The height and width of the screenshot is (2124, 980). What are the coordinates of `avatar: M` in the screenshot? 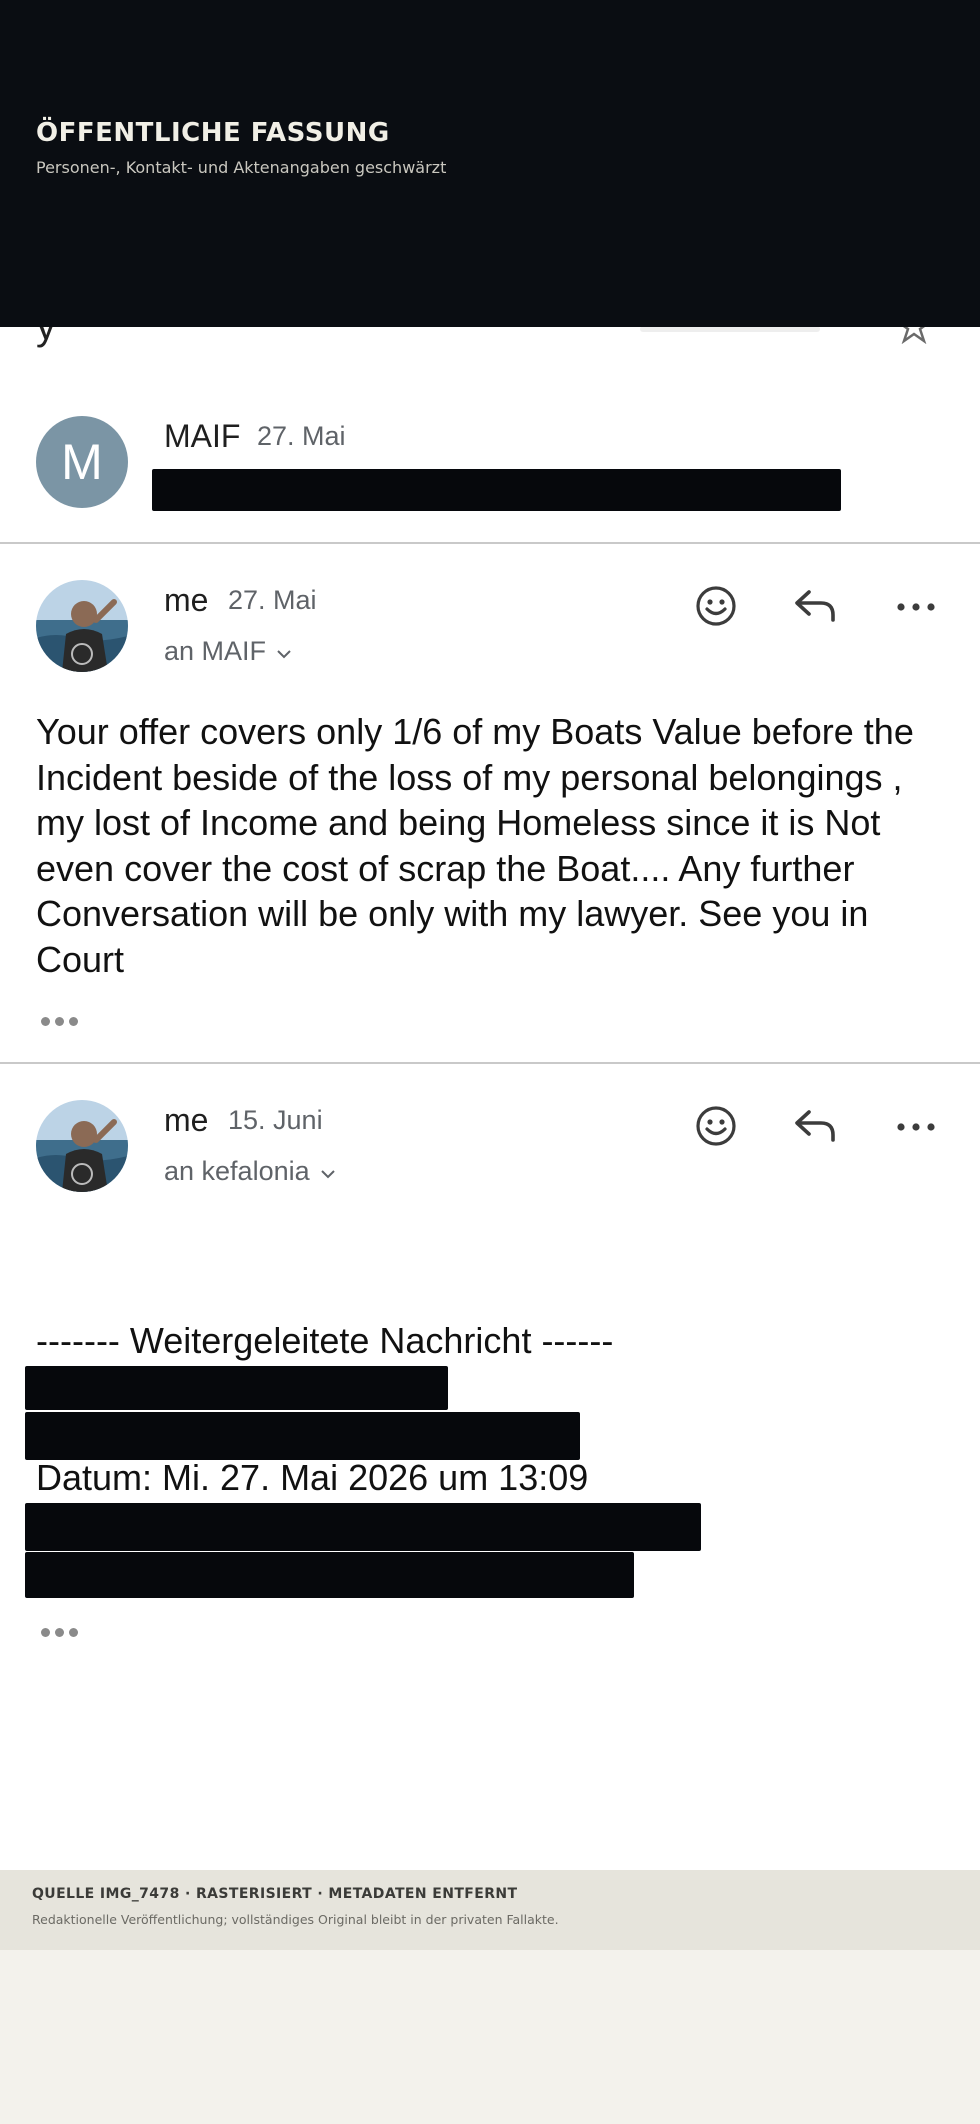 It's located at (82, 462).